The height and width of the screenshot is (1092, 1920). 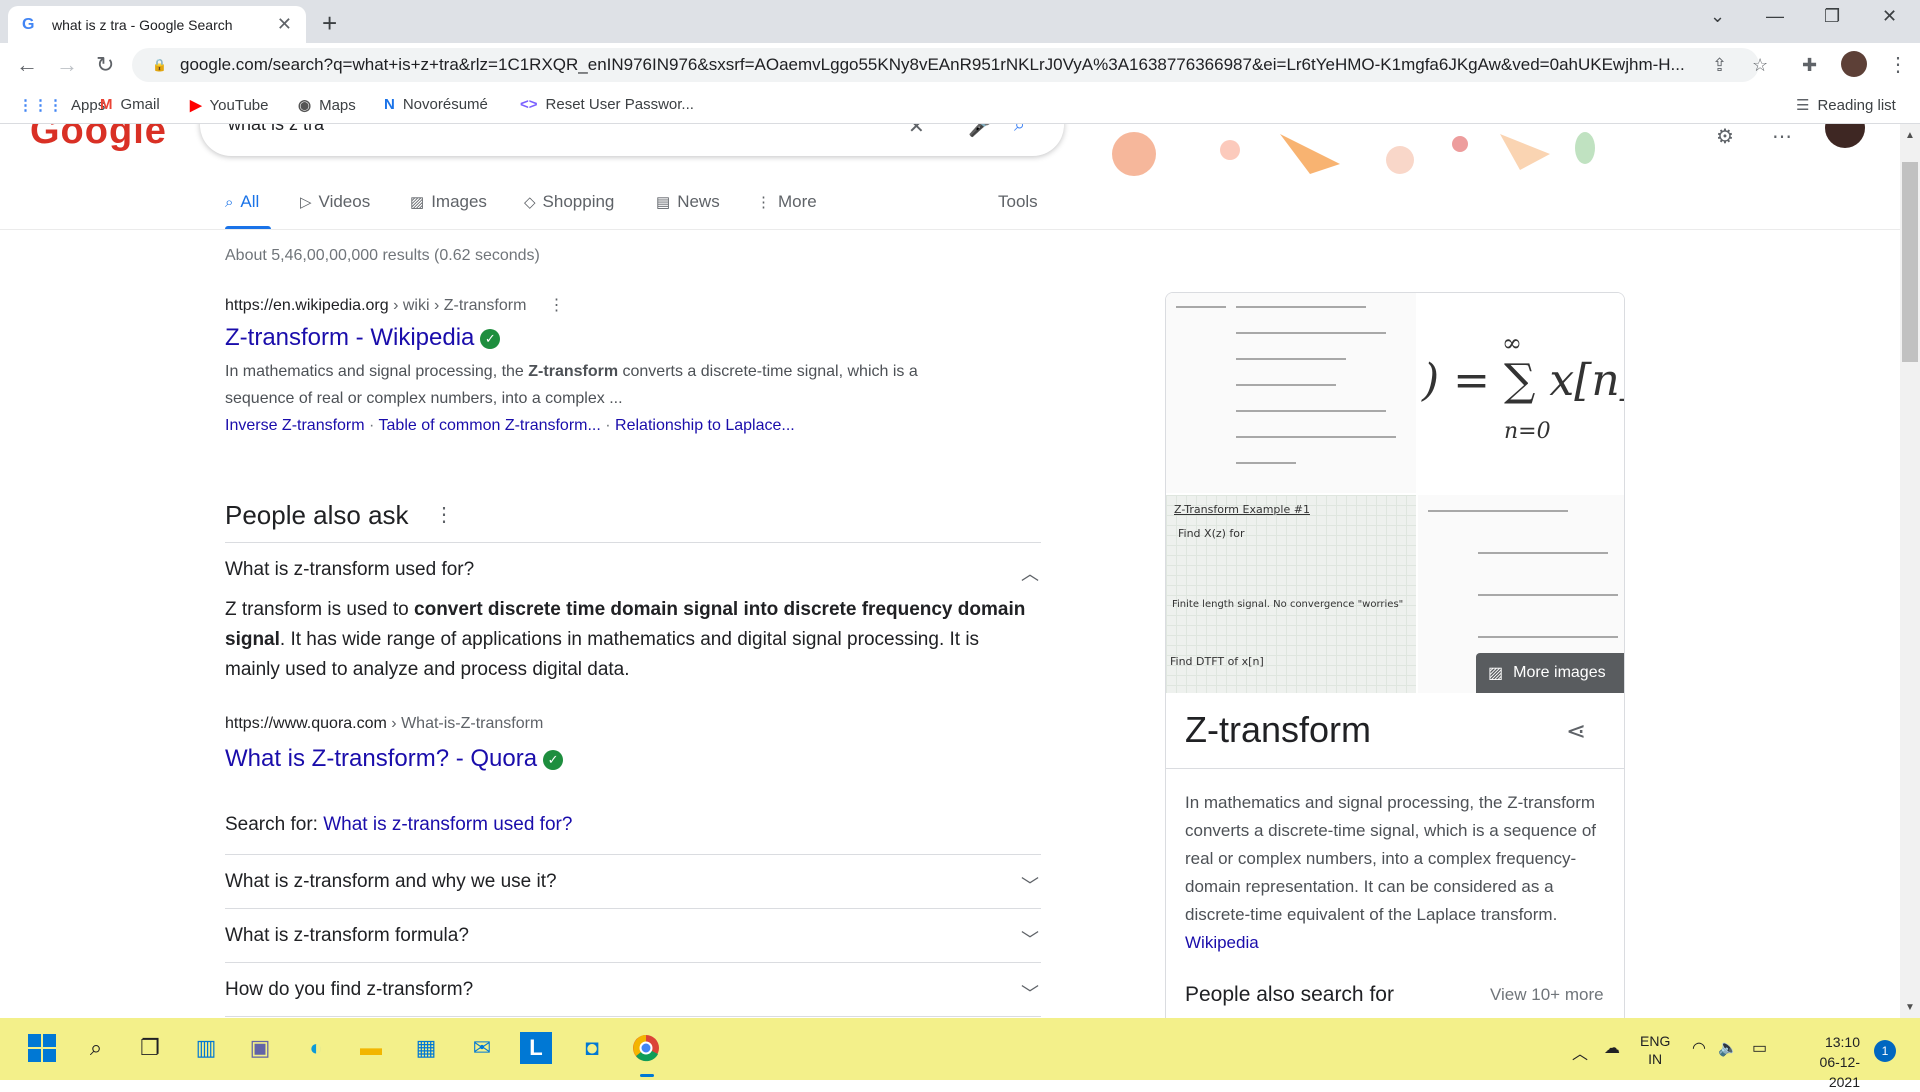 I want to click on browser-tab: G what is z tra - Google Search ✕, so click(x=157, y=24).